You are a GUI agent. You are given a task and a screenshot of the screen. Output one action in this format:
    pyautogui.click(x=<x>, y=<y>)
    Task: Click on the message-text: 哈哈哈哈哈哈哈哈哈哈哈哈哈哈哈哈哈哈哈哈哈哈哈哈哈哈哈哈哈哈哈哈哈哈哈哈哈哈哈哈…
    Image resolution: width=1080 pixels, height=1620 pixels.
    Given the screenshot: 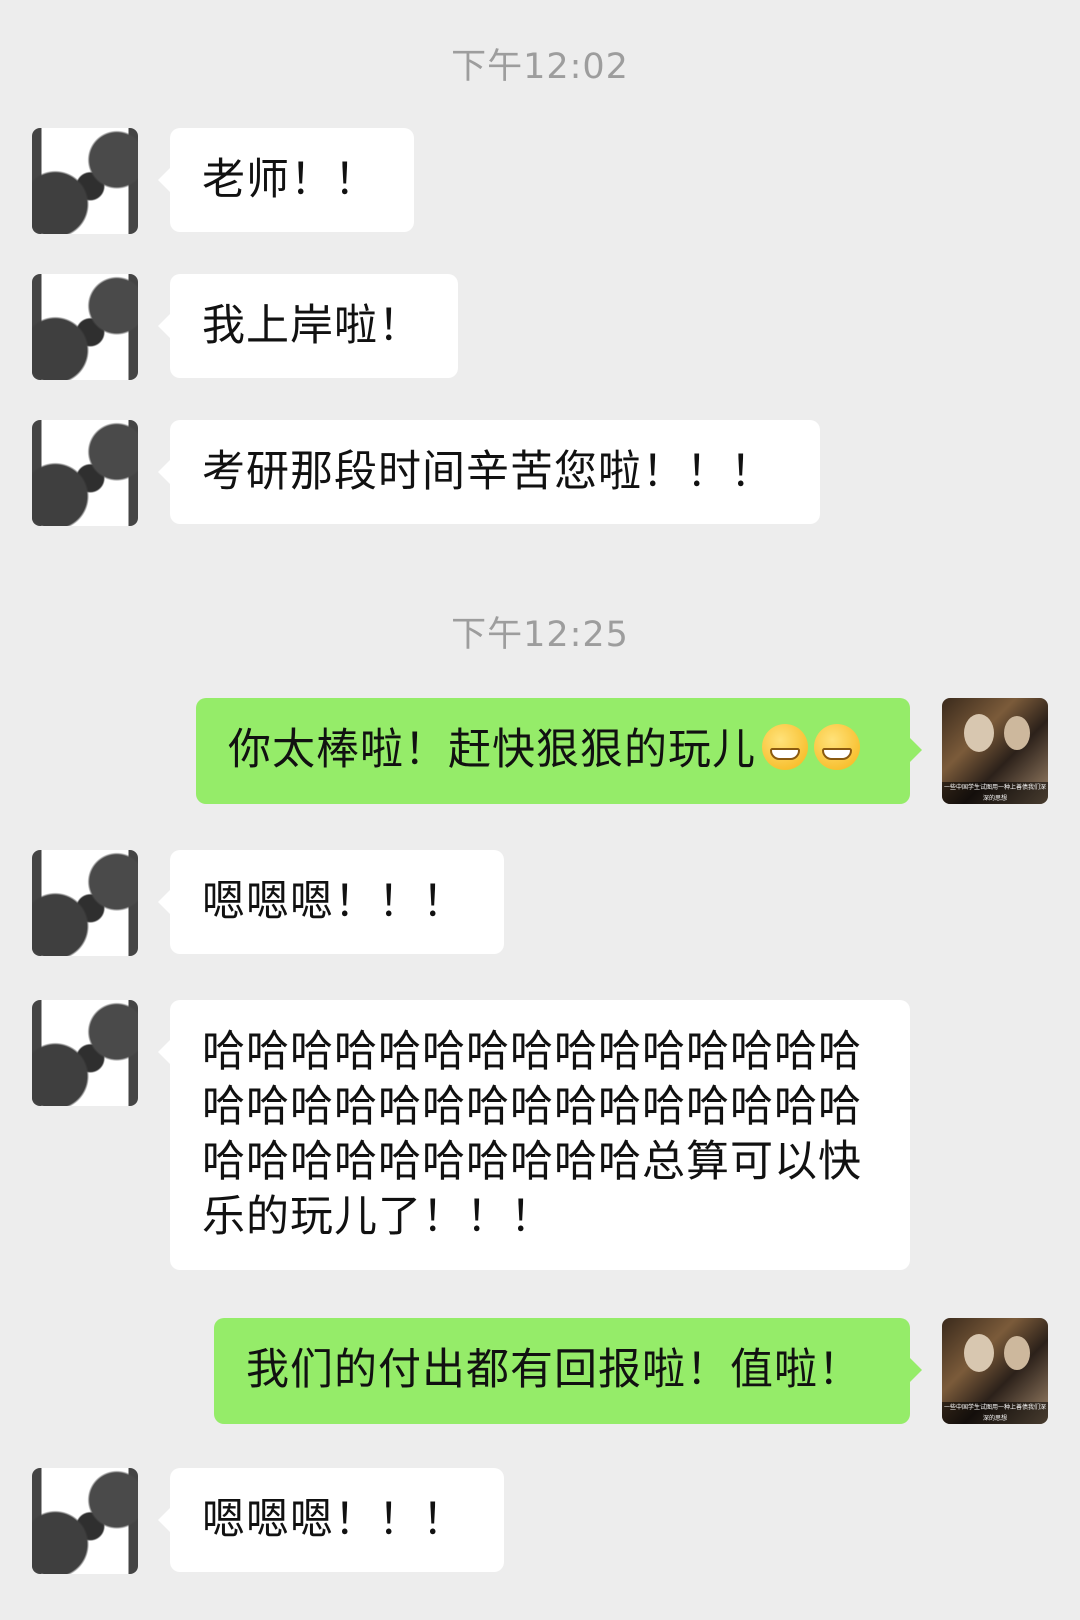 What is the action you would take?
    pyautogui.click(x=532, y=1134)
    